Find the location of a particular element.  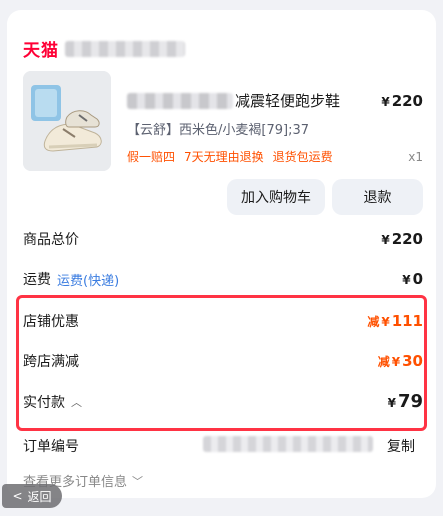

product-thumbnail is located at coordinates (67, 121).